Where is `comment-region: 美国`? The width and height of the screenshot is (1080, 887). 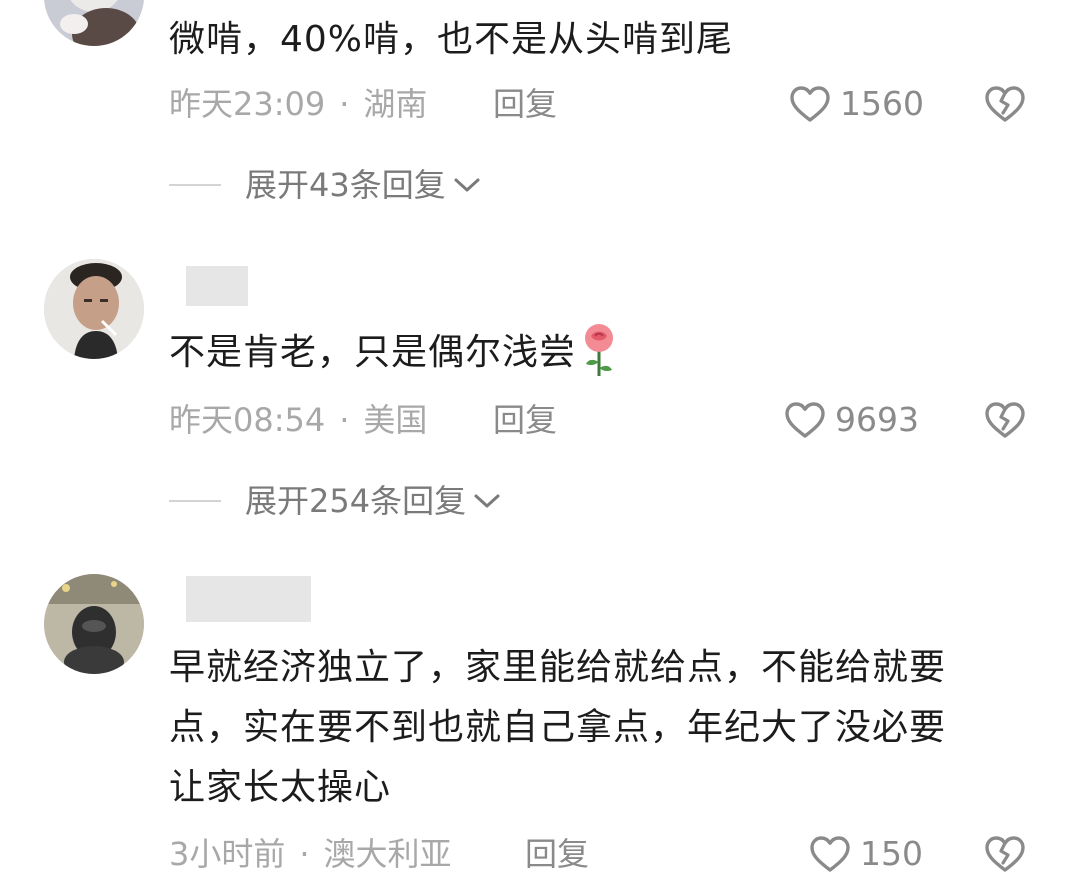 comment-region: 美国 is located at coordinates (395, 420).